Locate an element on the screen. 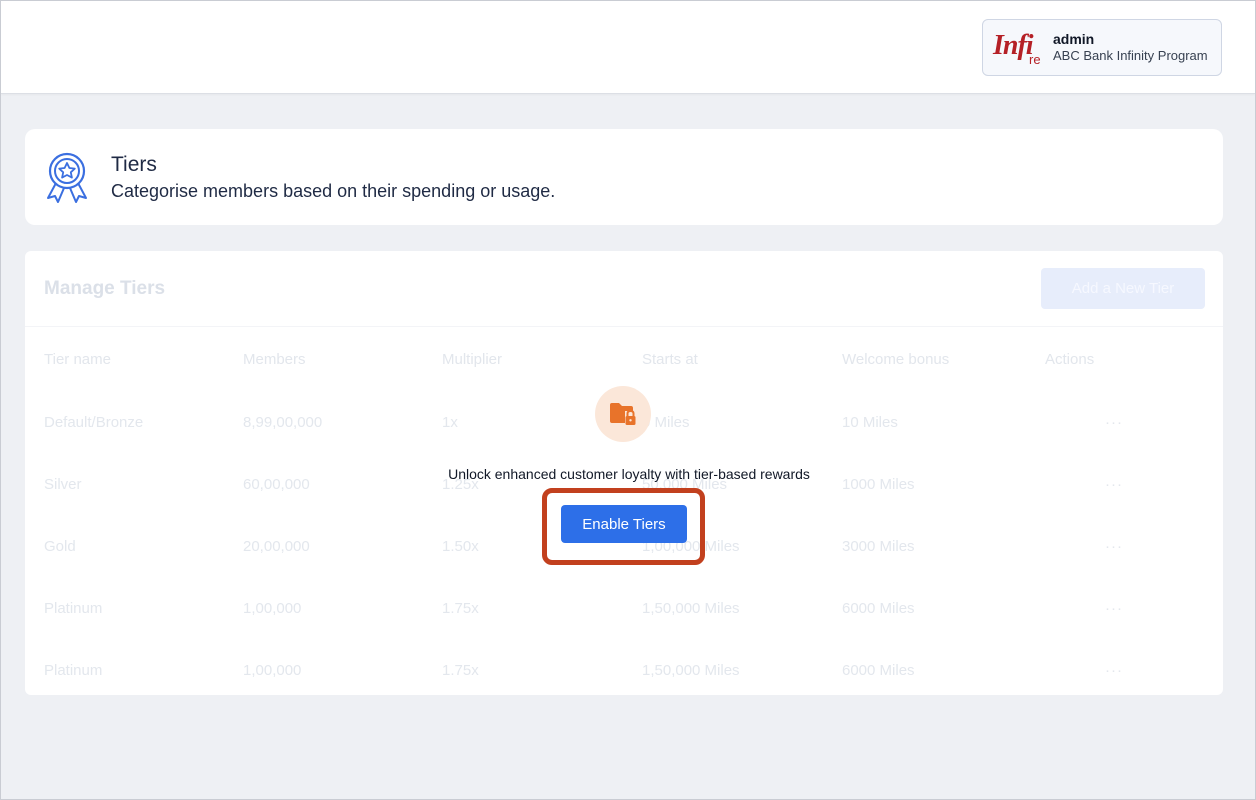 This screenshot has width=1256, height=800. starts-at-cell: 0 Miles is located at coordinates (666, 422).